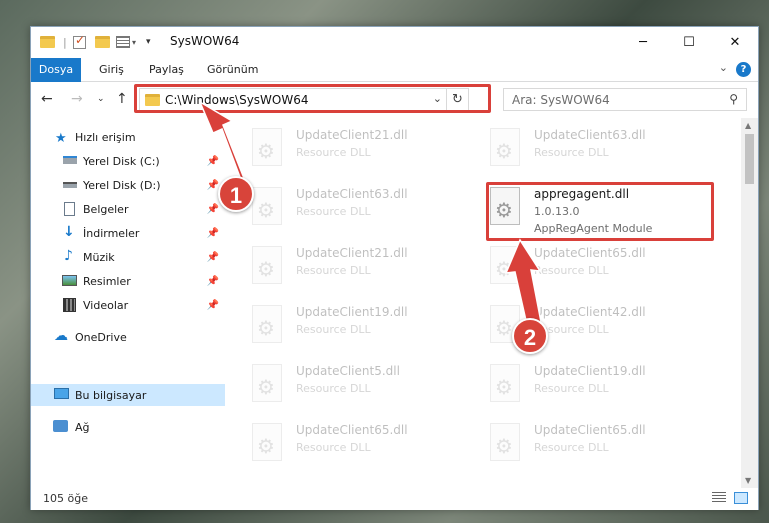 The height and width of the screenshot is (523, 769). I want to click on file-name: UpdateClient42.dll, so click(590, 312).